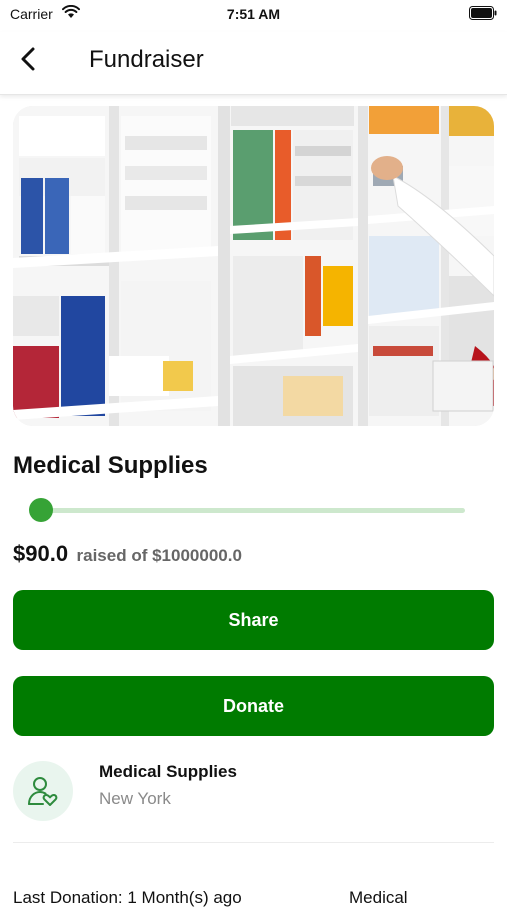 The width and height of the screenshot is (507, 908). Describe the element at coordinates (483, 13) in the screenshot. I see `battery-icon` at that location.